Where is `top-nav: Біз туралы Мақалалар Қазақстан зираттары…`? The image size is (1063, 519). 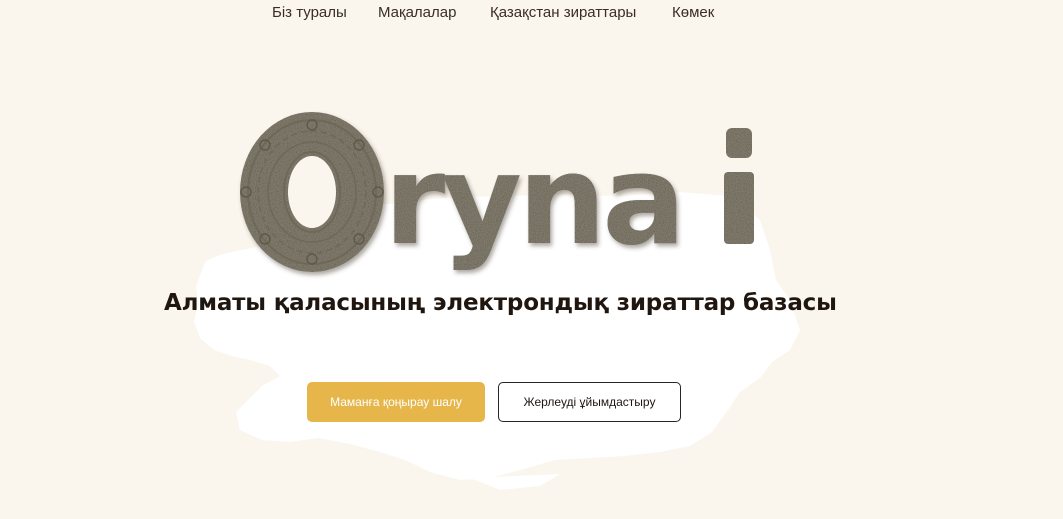 top-nav: Біз туралы Мақалалар Қазақстан зираттары… is located at coordinates (531, 13).